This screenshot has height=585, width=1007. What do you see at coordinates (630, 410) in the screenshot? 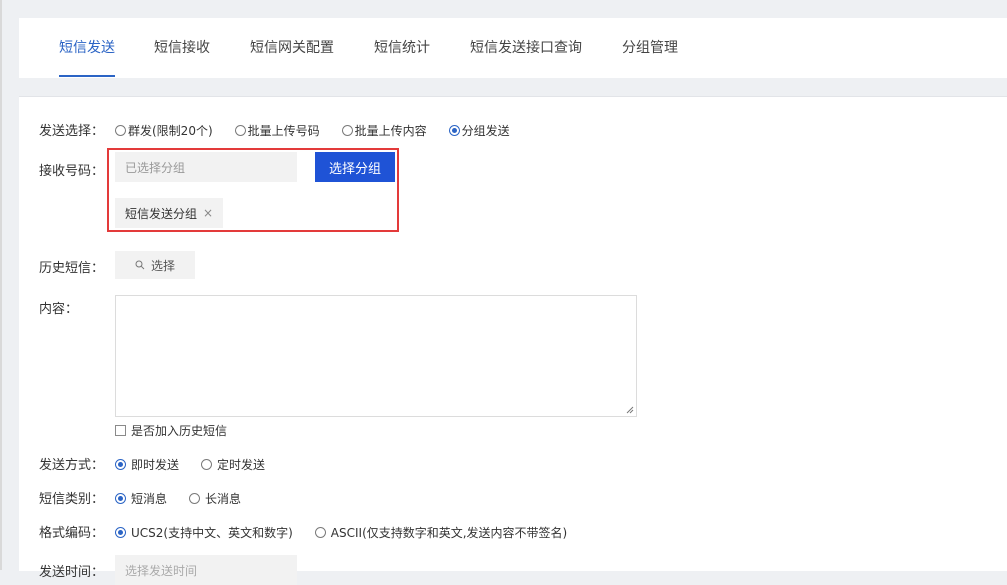
I see `resize-grip-icon` at bounding box center [630, 410].